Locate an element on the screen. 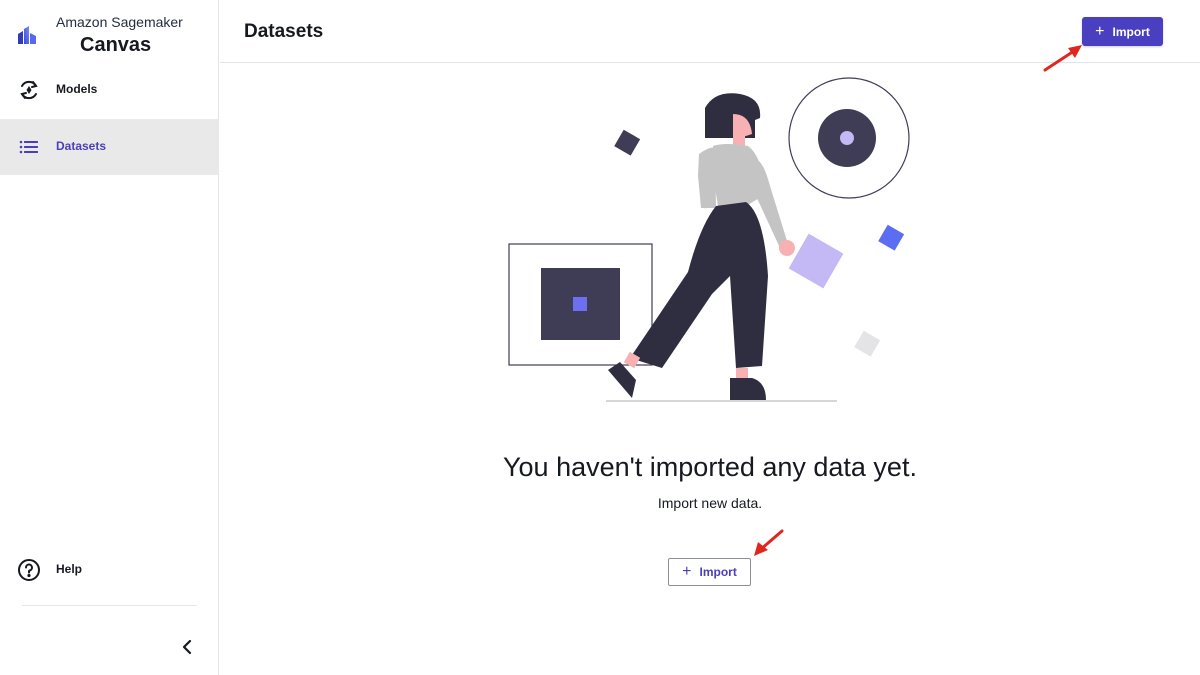 The height and width of the screenshot is (675, 1200). sidebar-item-label: Models is located at coordinates (77, 89).